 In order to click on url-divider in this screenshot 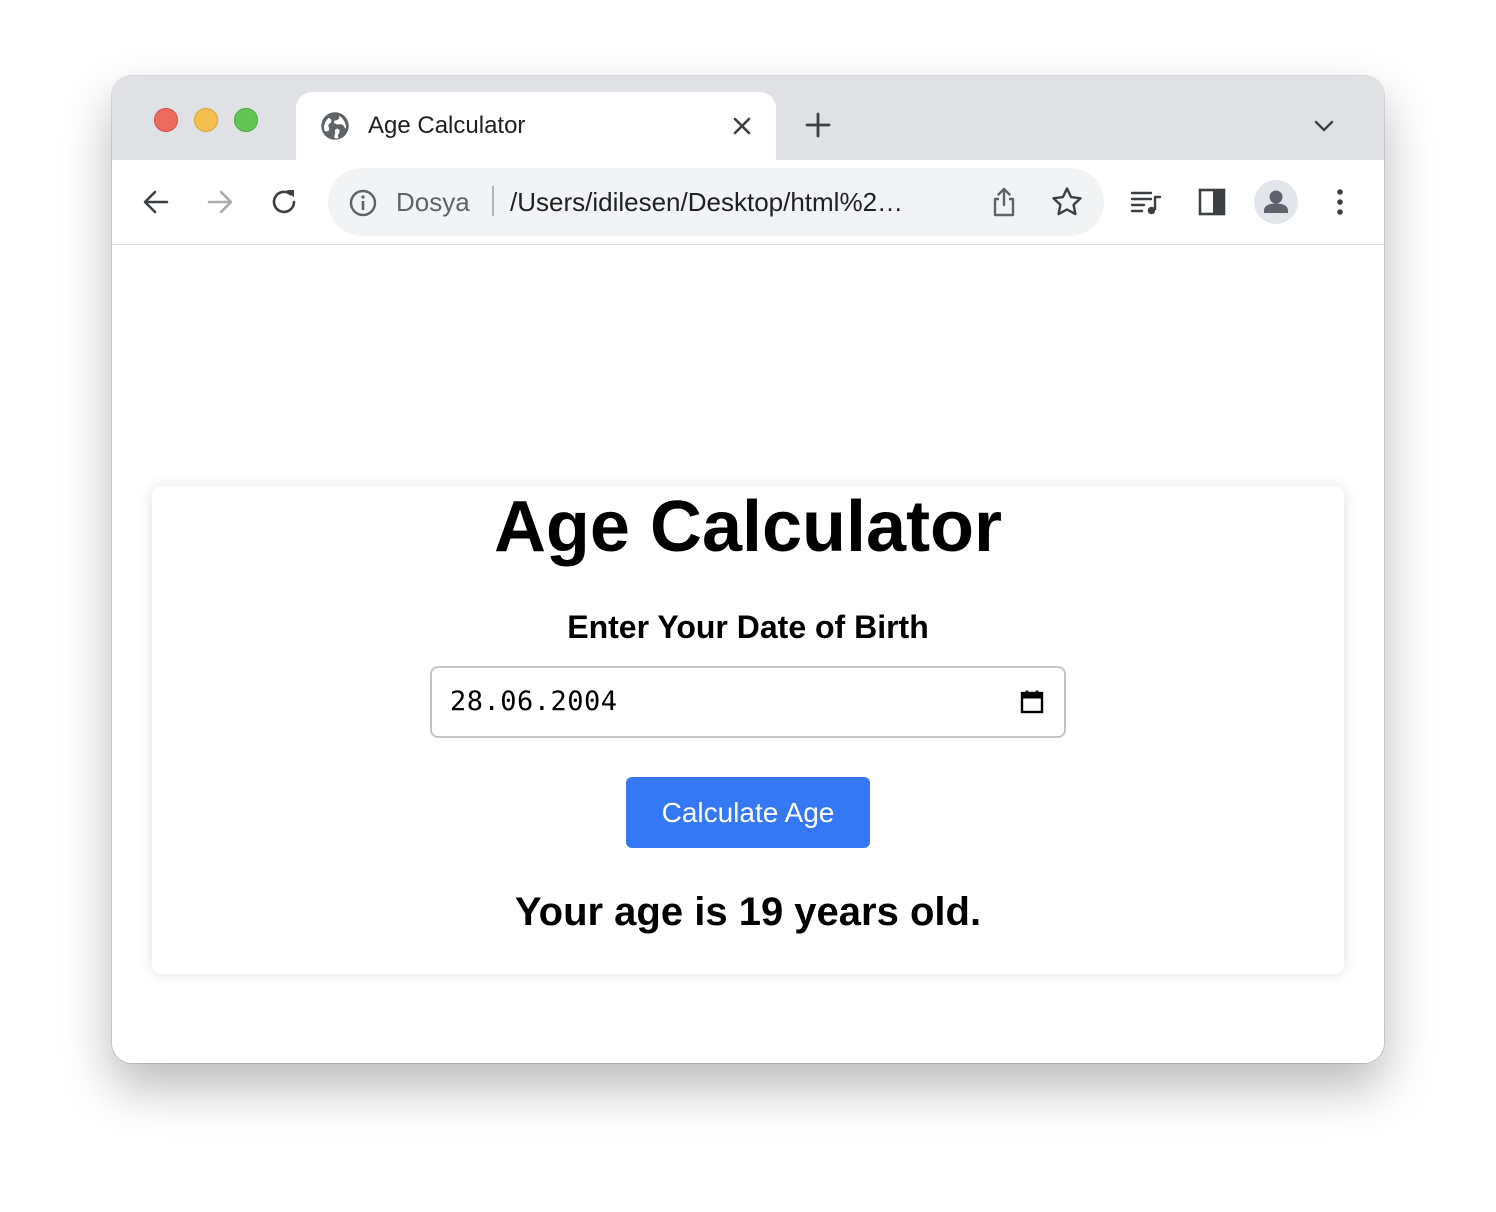, I will do `click(493, 201)`.